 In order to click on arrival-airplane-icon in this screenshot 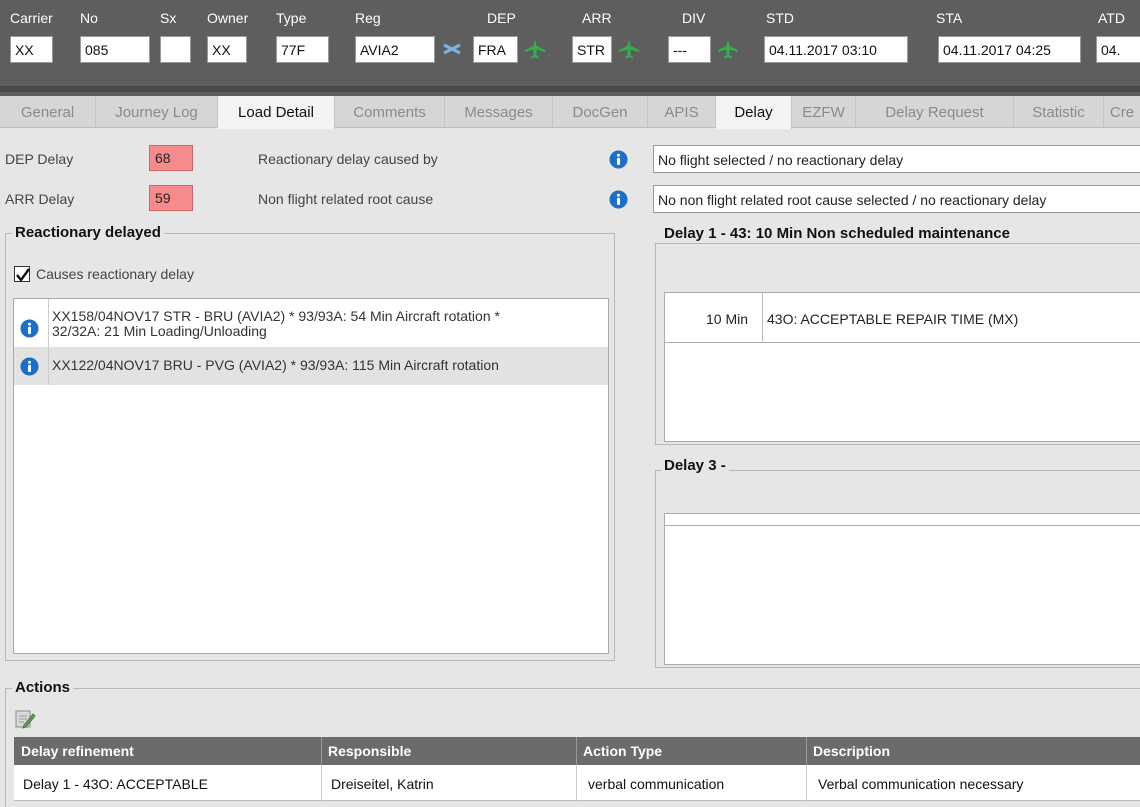, I will do `click(629, 49)`.